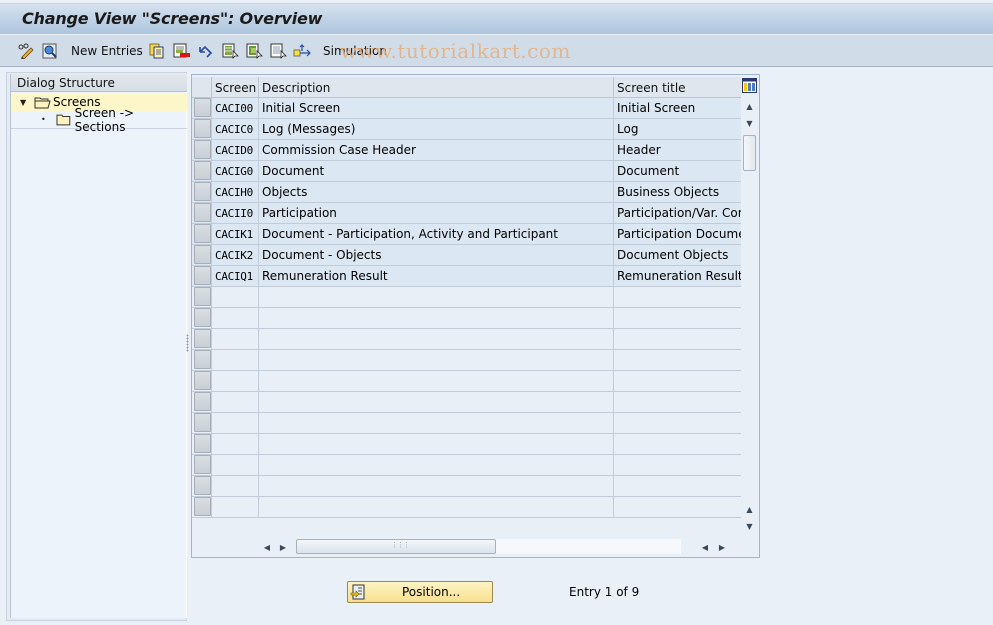 The width and height of the screenshot is (993, 625). Describe the element at coordinates (749, 106) in the screenshot. I see `scroll-up-button: ▲` at that location.